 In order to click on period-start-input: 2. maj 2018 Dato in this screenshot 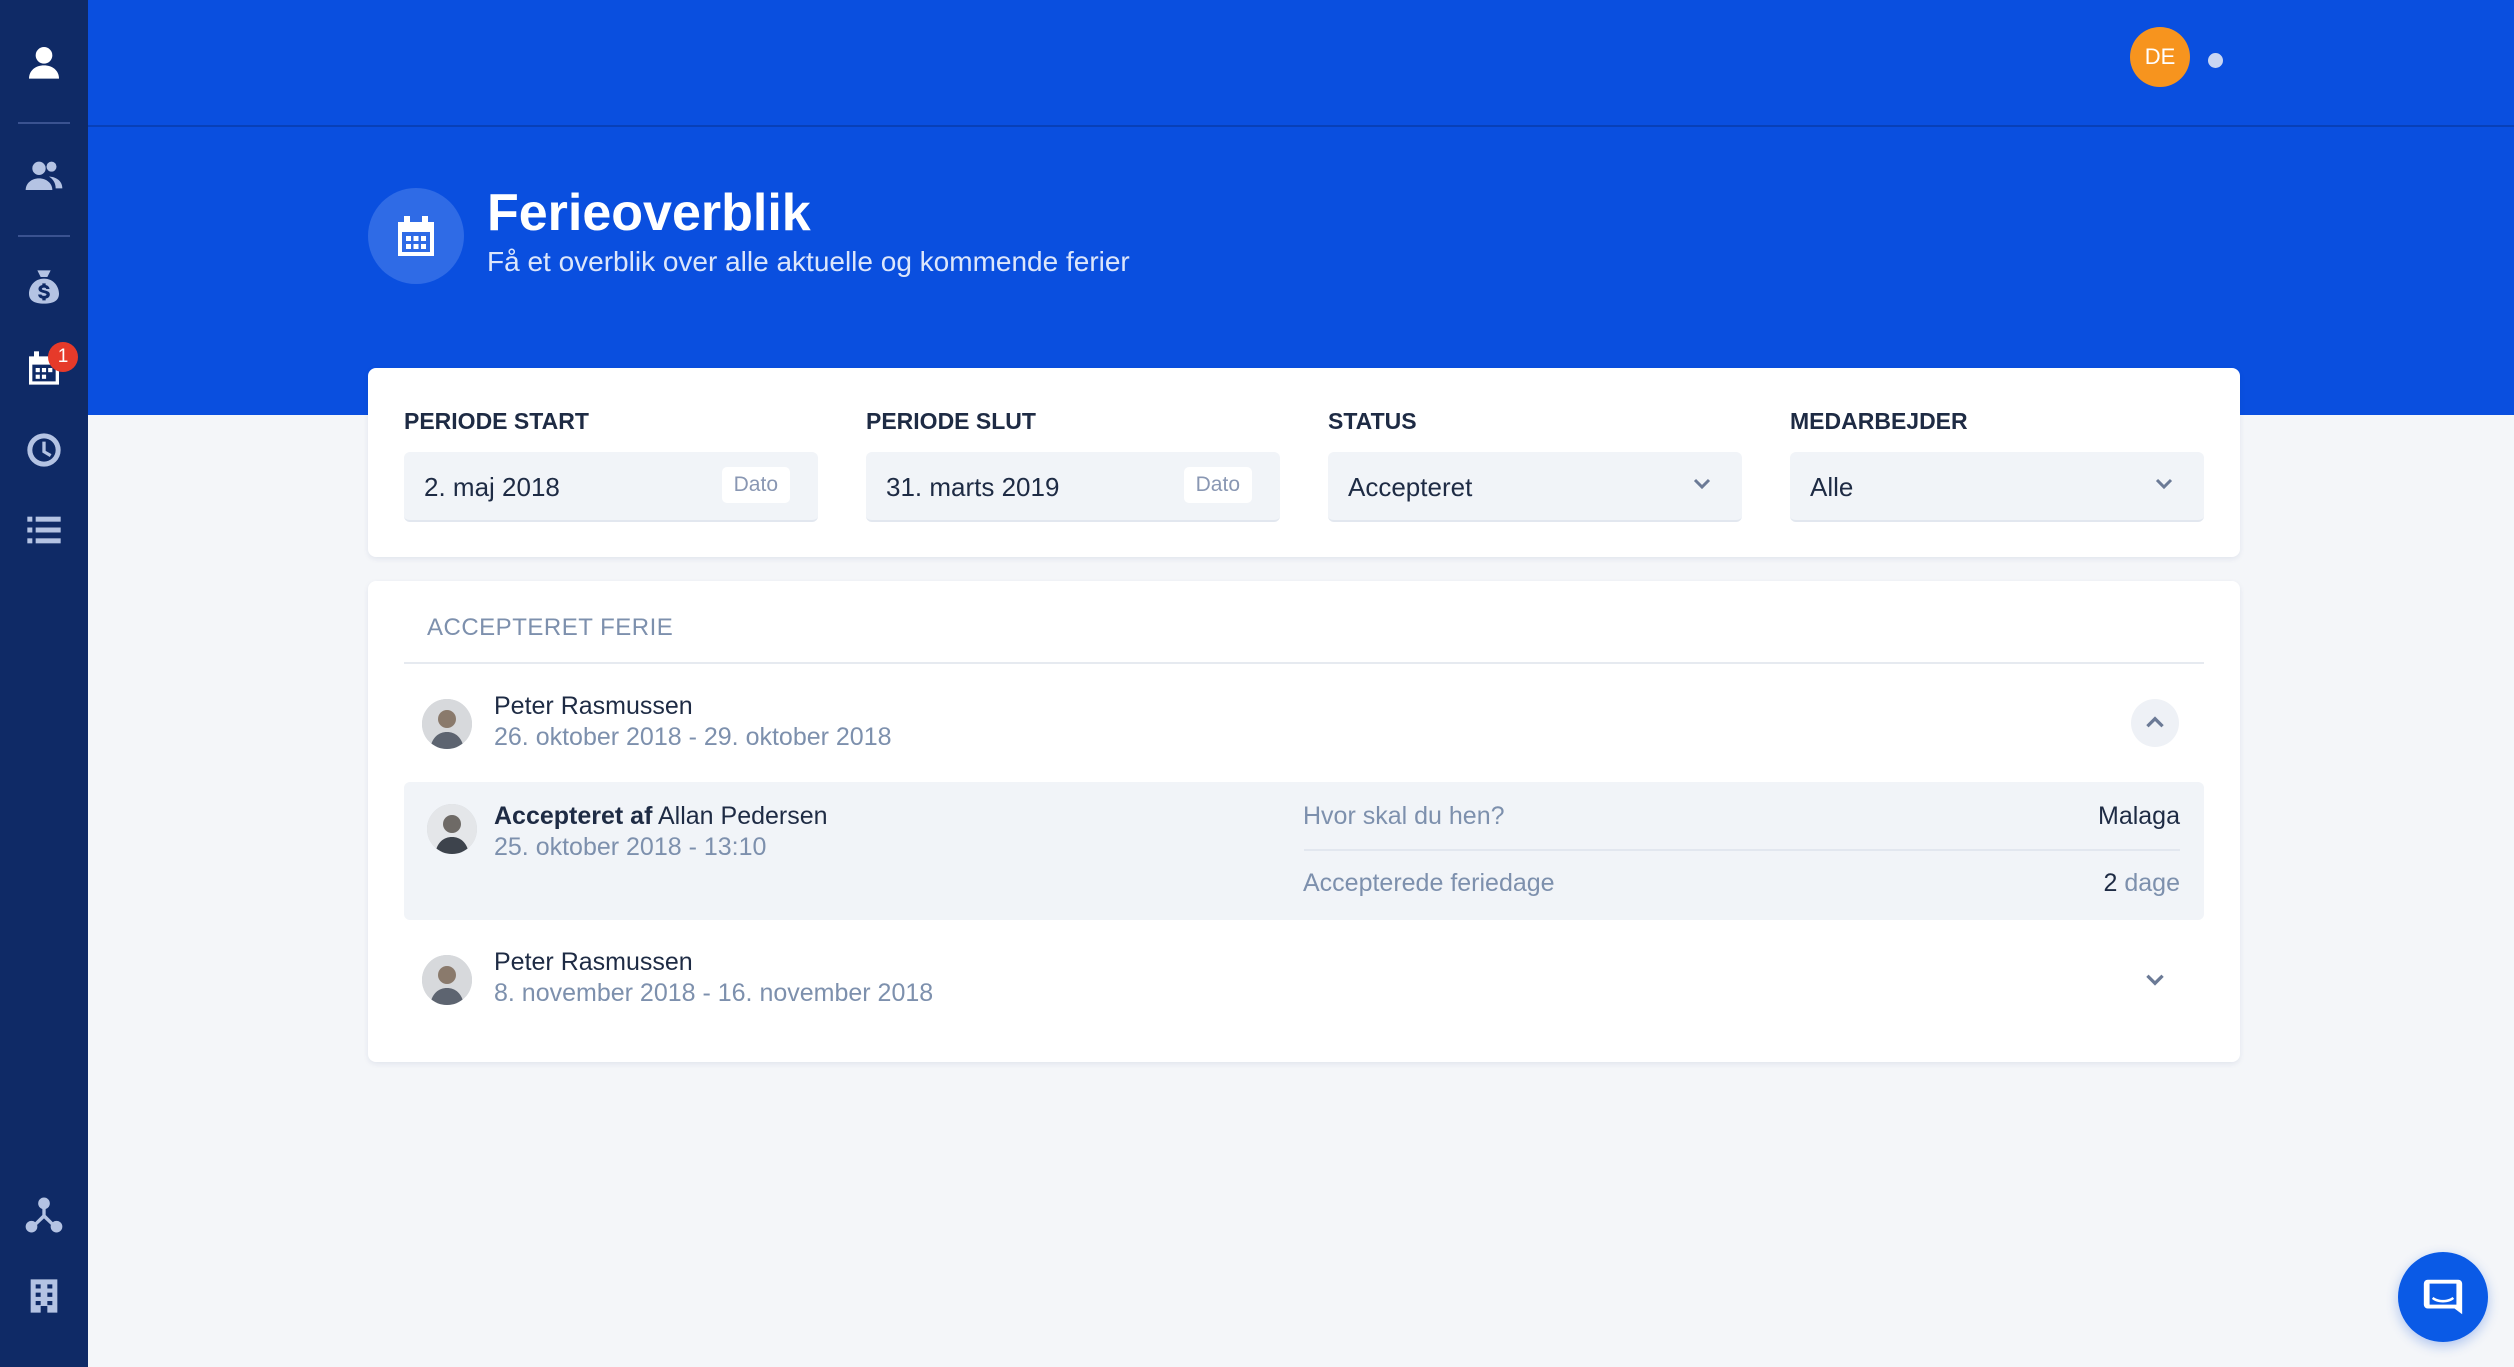, I will do `click(611, 487)`.